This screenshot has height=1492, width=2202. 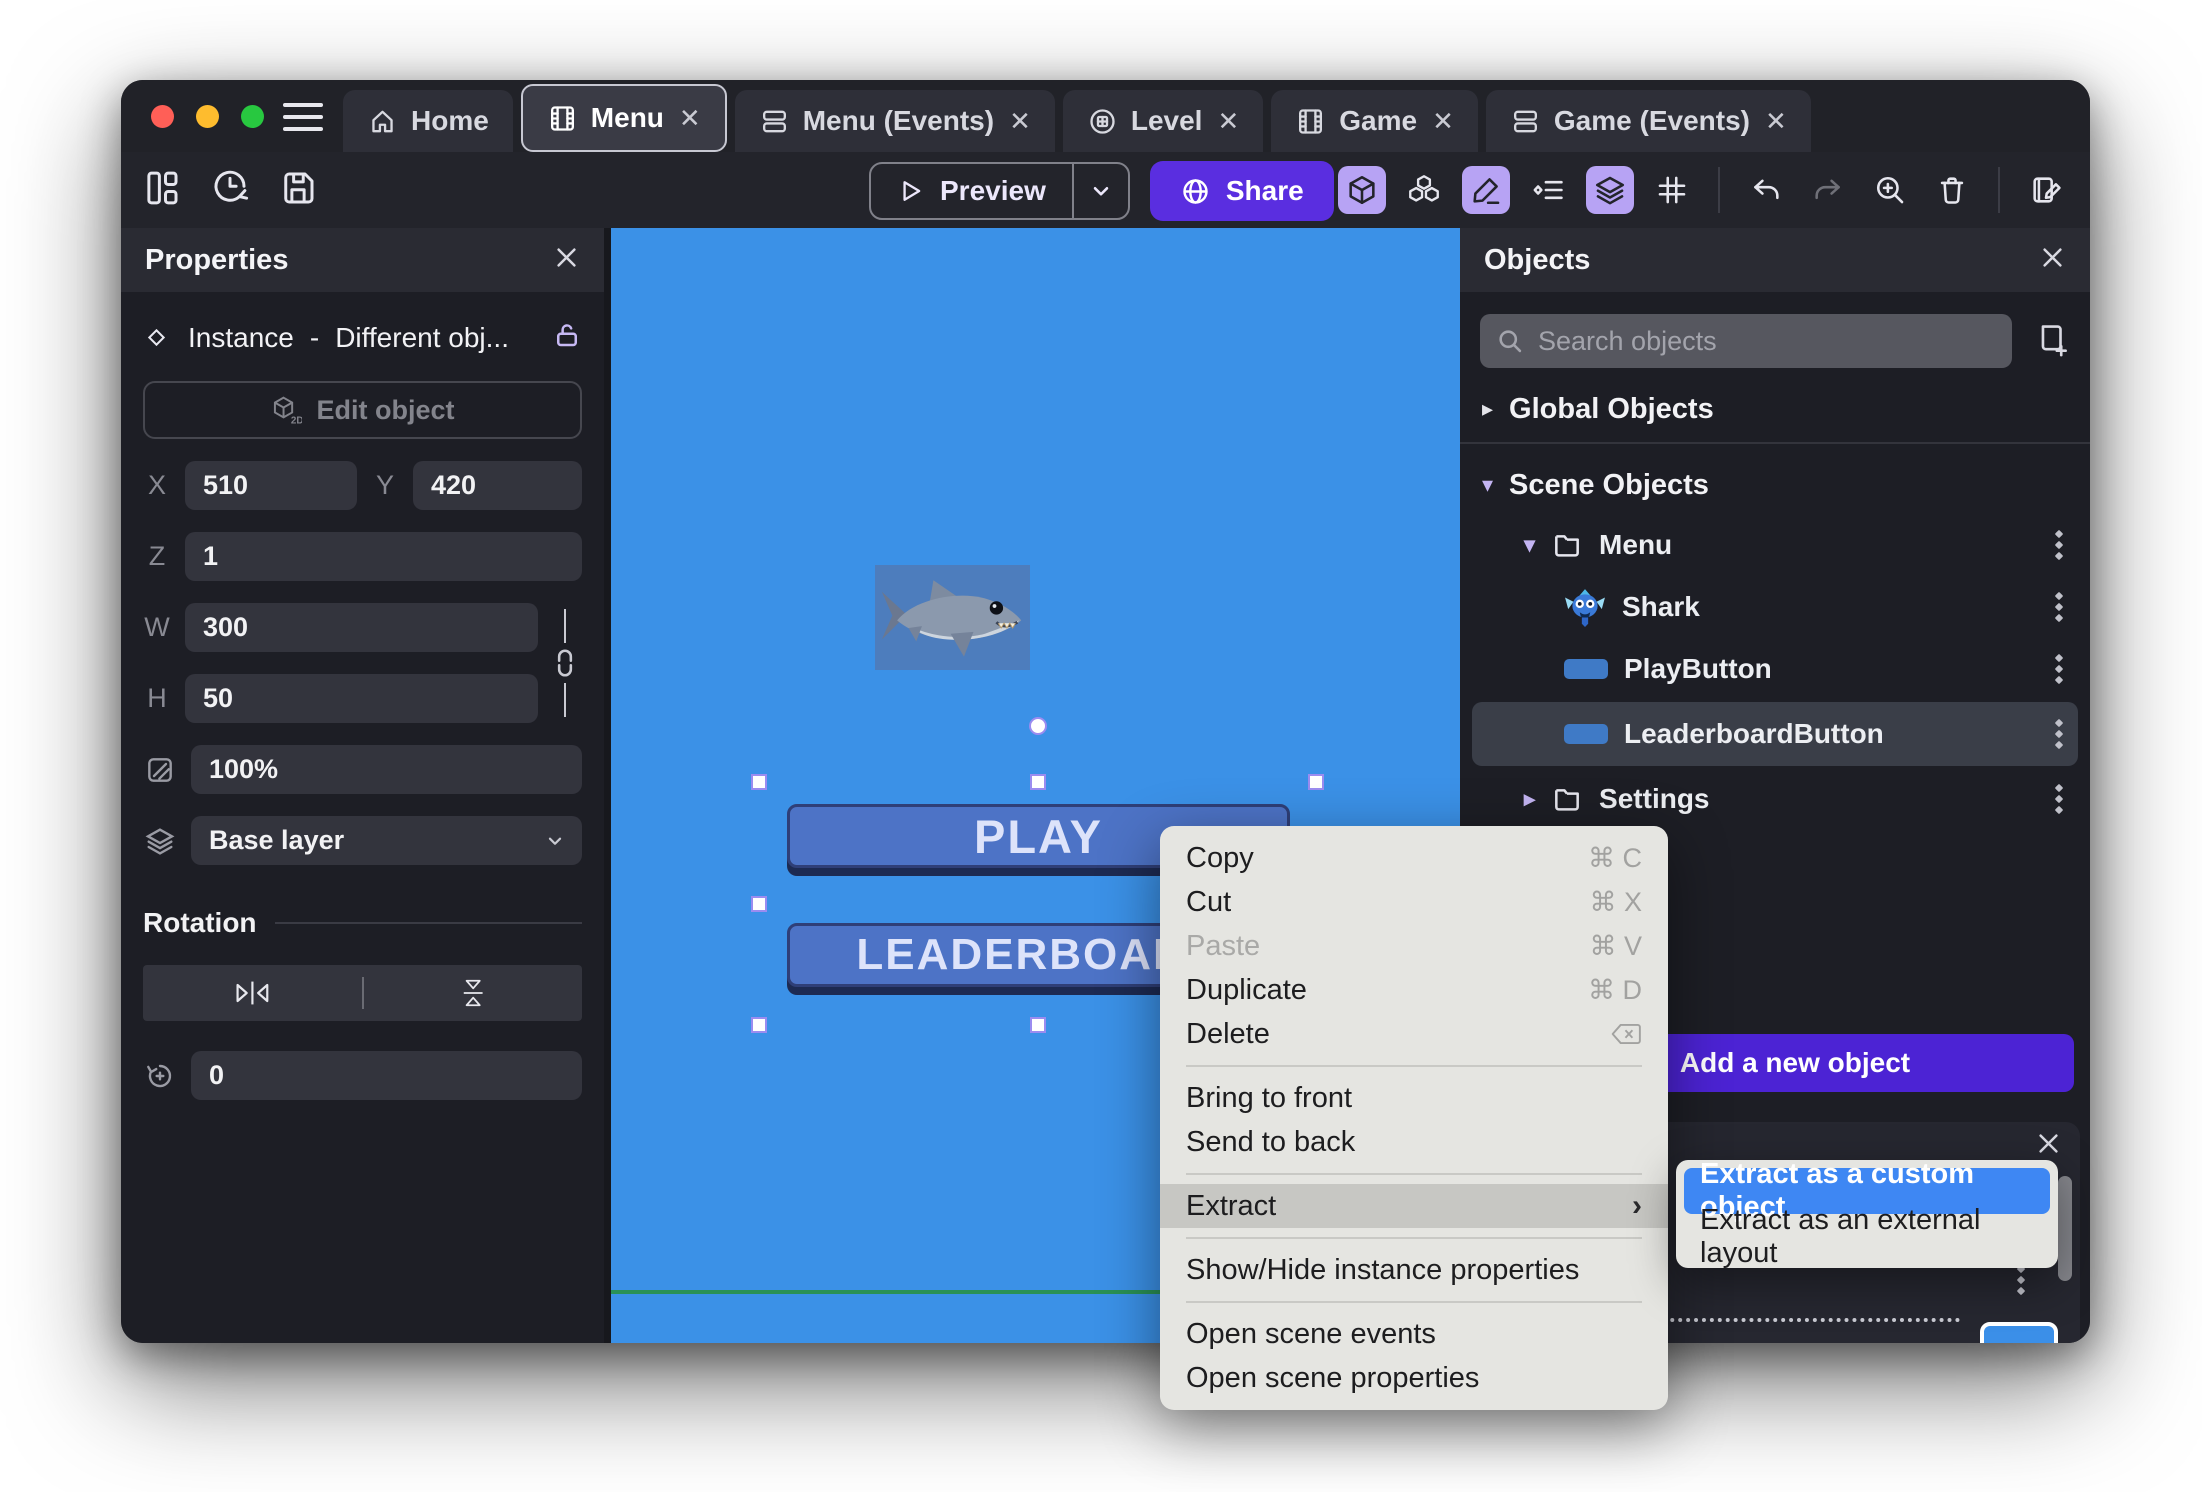 I want to click on tab-game-events: Game (Events) ✕, so click(x=1648, y=121).